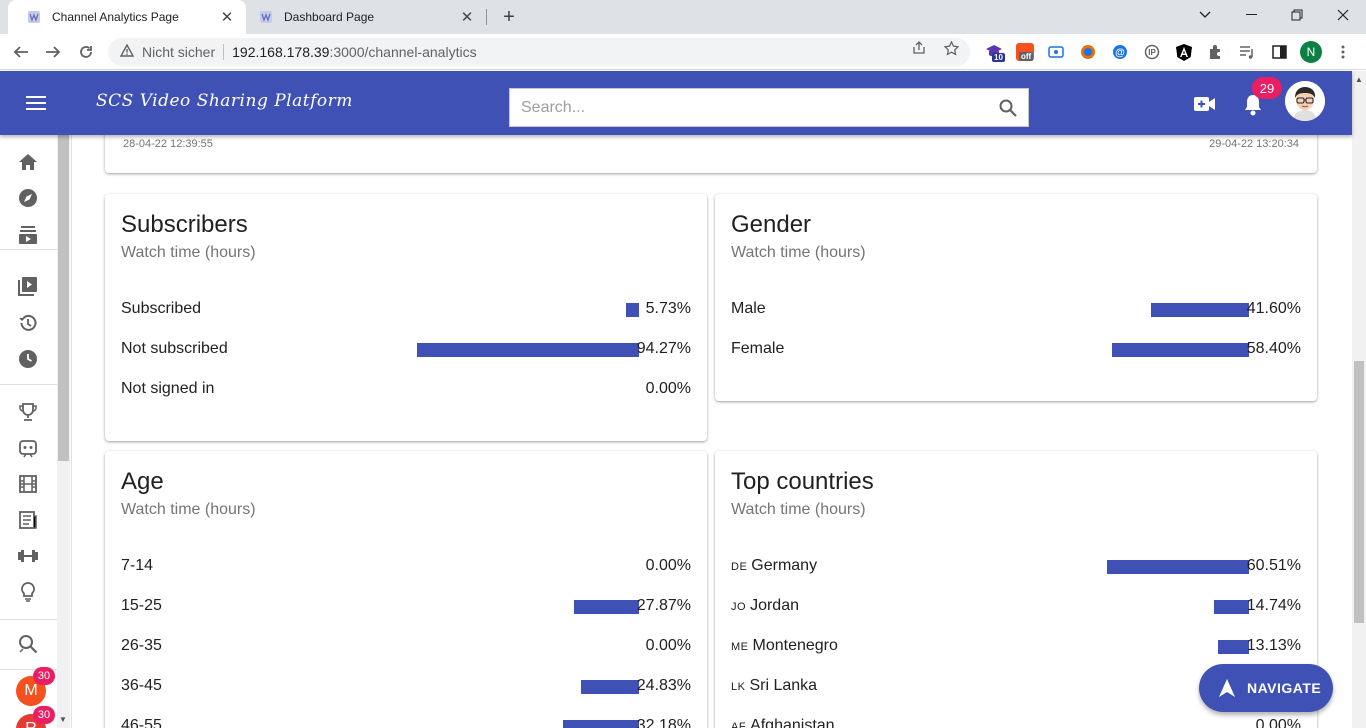 This screenshot has height=728, width=1366. Describe the element at coordinates (21, 52) in the screenshot. I see `back-button` at that location.